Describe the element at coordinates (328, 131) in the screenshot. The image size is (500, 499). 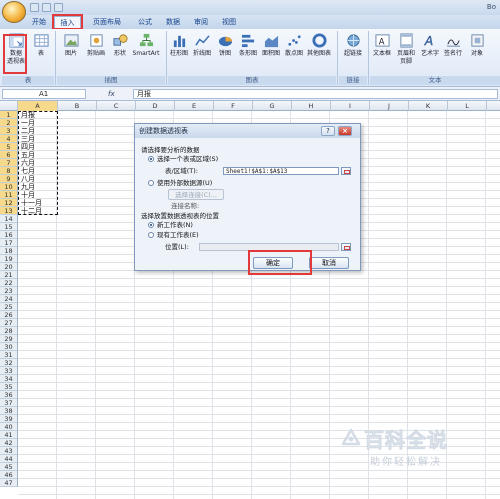
I see `help-icon: ?` at that location.